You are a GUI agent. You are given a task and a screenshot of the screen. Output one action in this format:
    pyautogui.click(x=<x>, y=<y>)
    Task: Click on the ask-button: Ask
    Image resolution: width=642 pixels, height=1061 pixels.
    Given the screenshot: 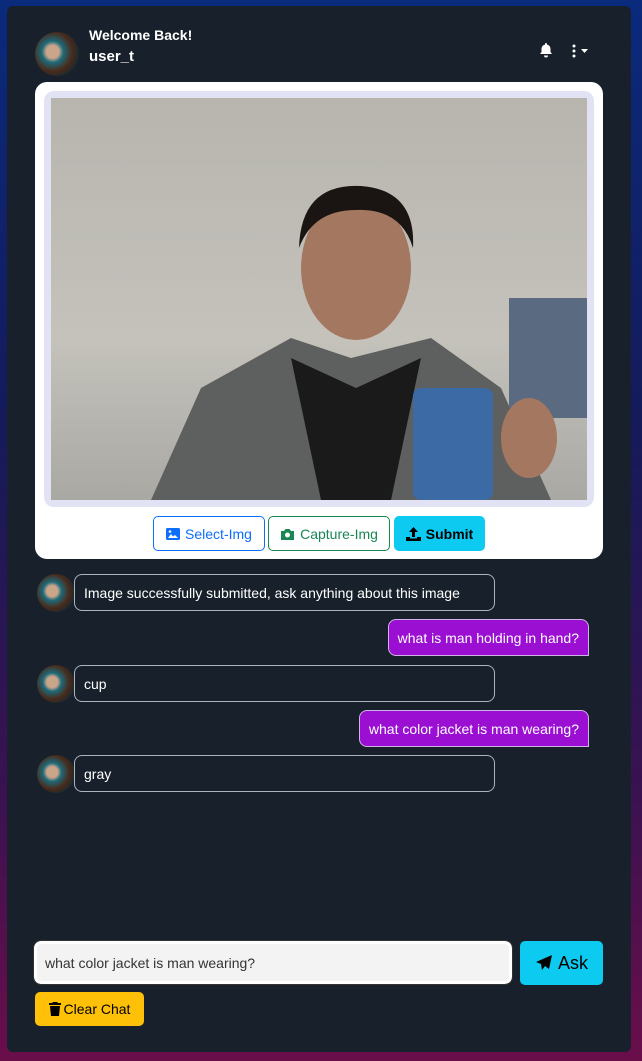 What is the action you would take?
    pyautogui.click(x=561, y=963)
    